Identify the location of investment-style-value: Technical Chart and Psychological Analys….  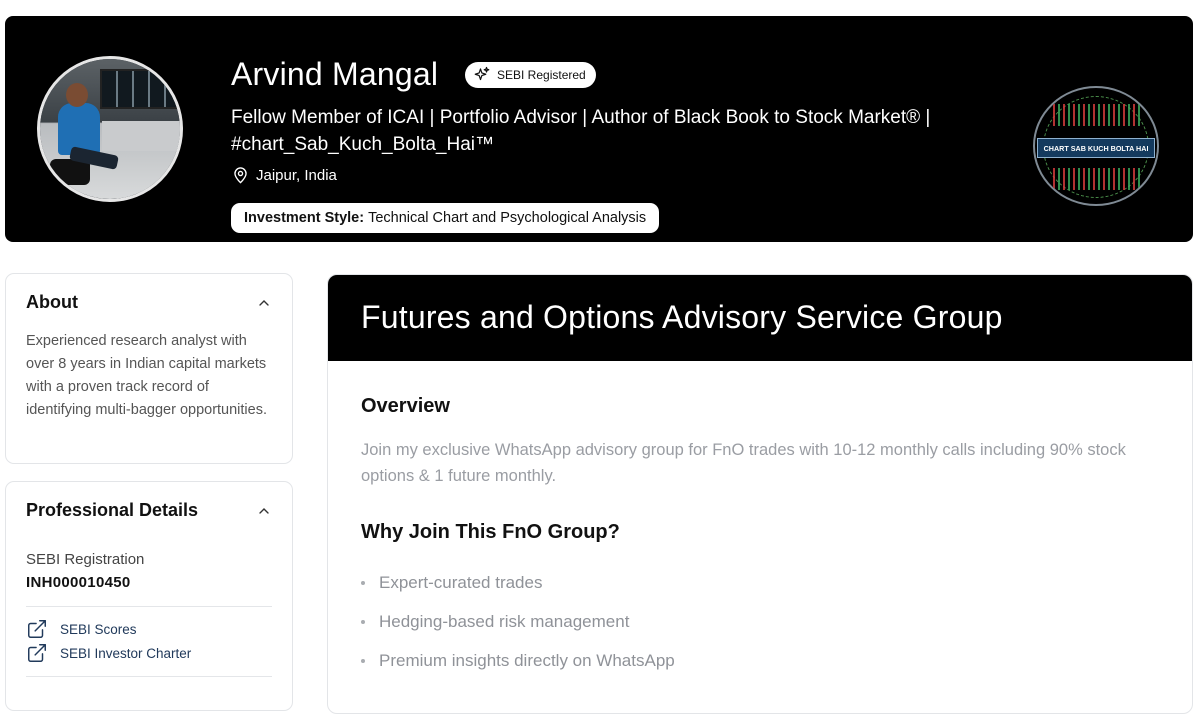
(507, 218).